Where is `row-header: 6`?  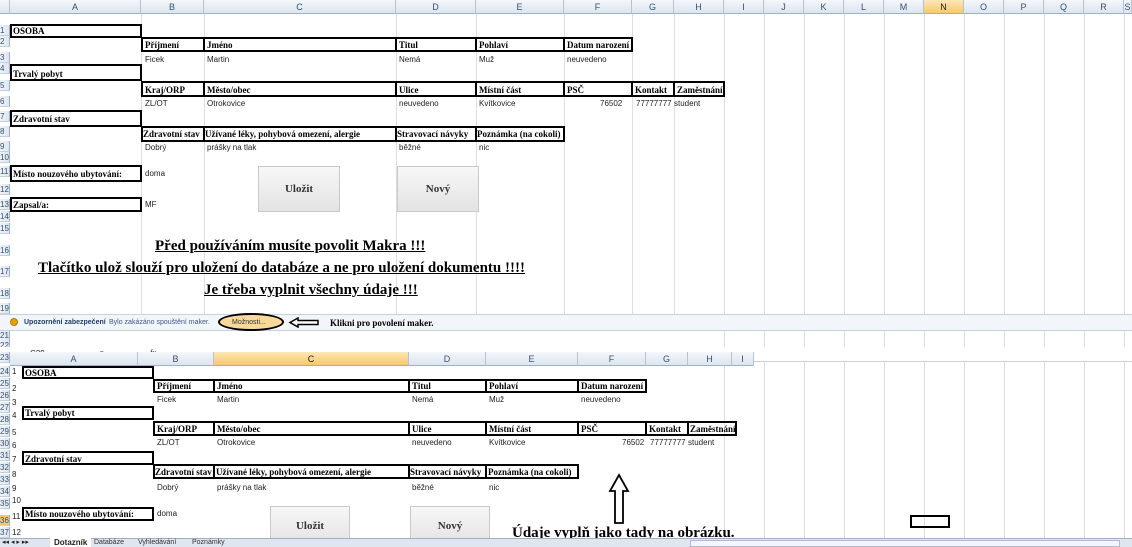
row-header: 6 is located at coordinates (5, 101).